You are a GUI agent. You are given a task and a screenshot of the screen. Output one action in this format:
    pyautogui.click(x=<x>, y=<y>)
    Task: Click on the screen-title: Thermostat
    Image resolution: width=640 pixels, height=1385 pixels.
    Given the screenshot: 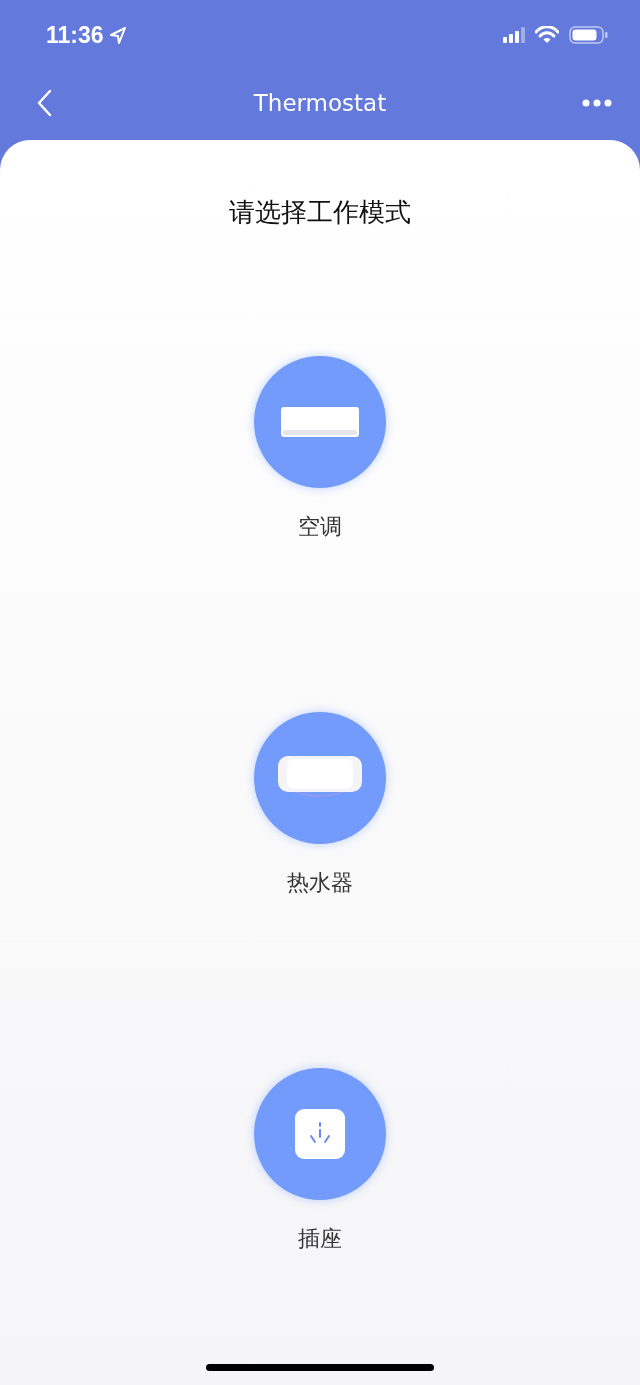 What is the action you would take?
    pyautogui.click(x=320, y=103)
    